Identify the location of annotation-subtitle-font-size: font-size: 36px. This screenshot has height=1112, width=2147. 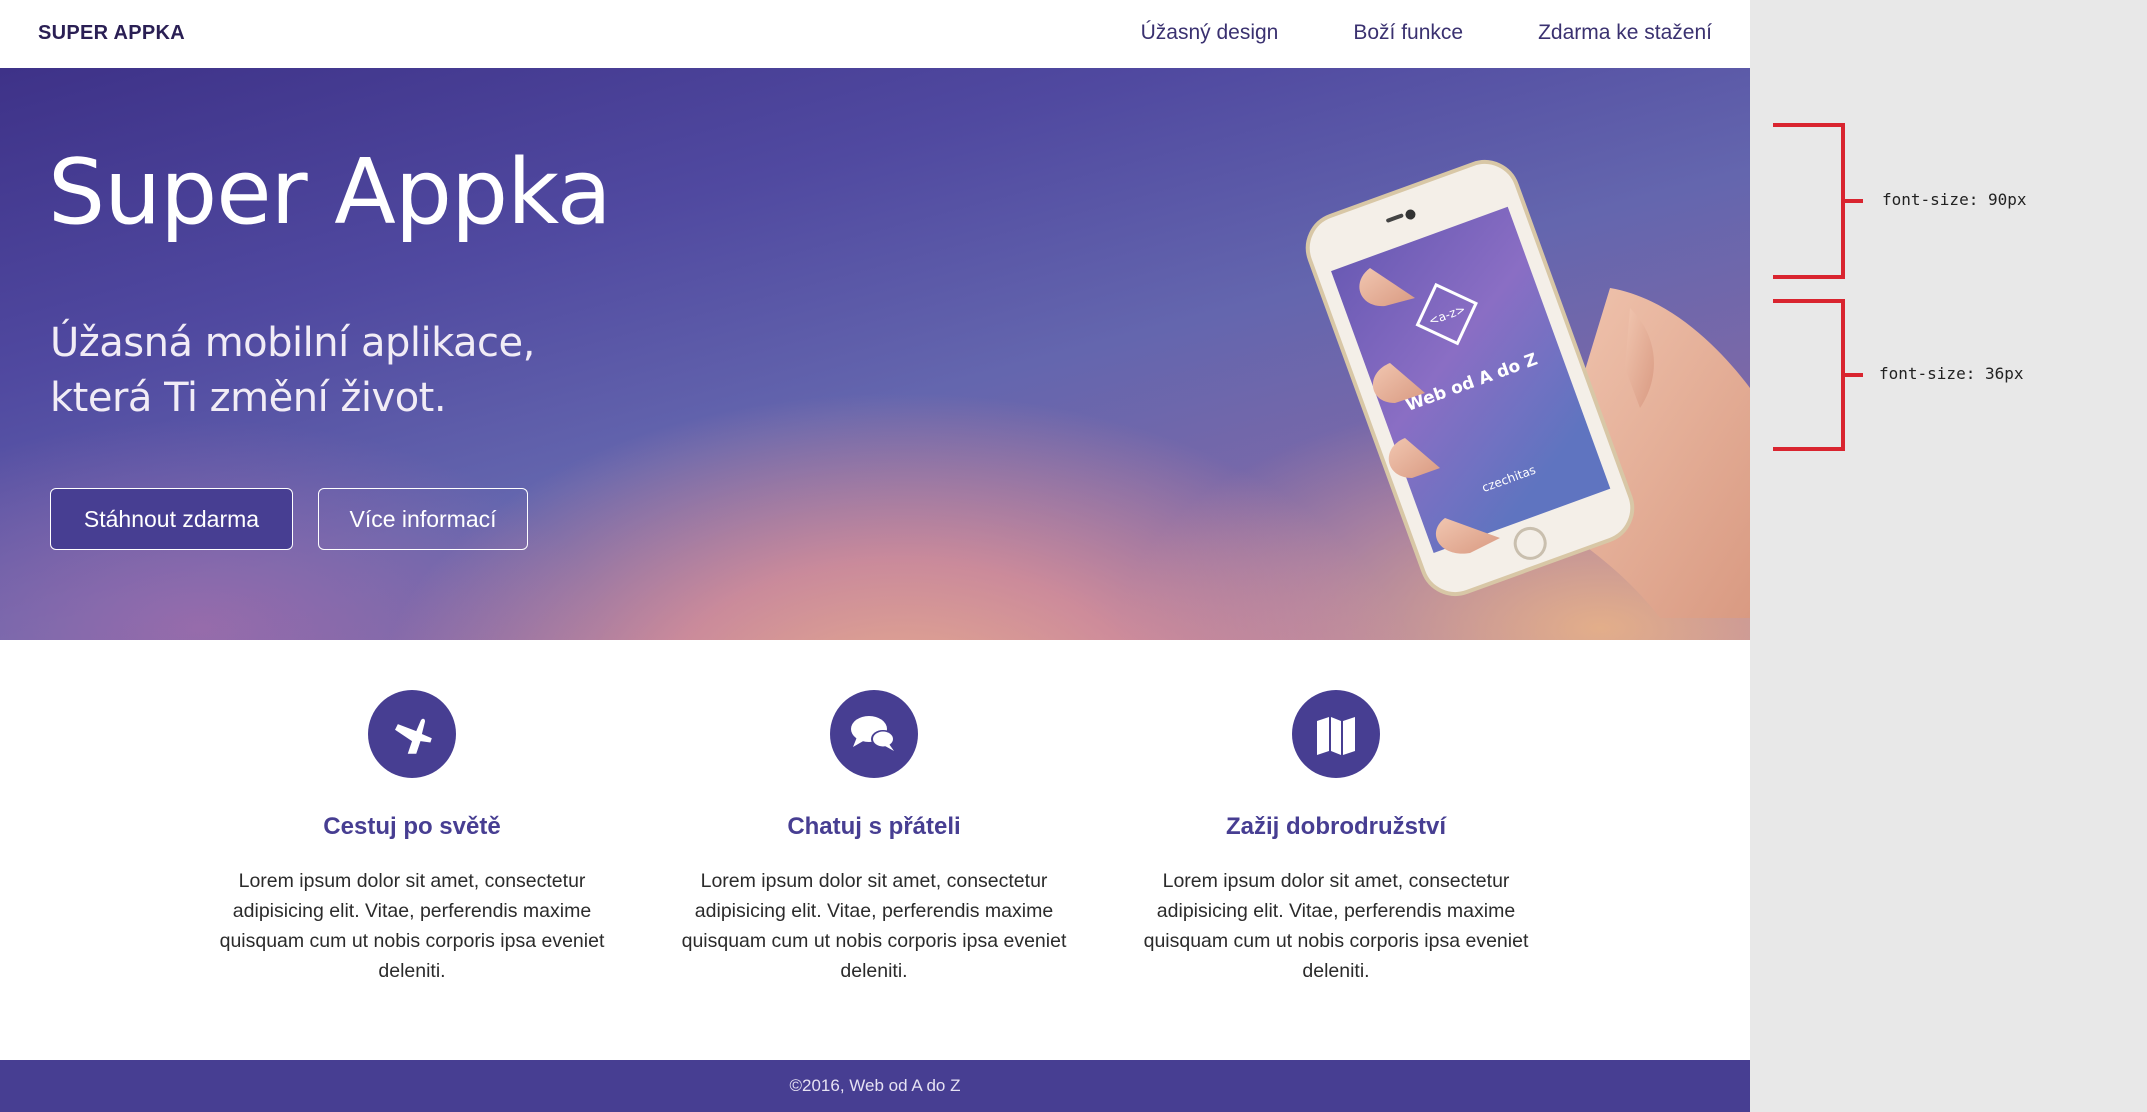
(1951, 373).